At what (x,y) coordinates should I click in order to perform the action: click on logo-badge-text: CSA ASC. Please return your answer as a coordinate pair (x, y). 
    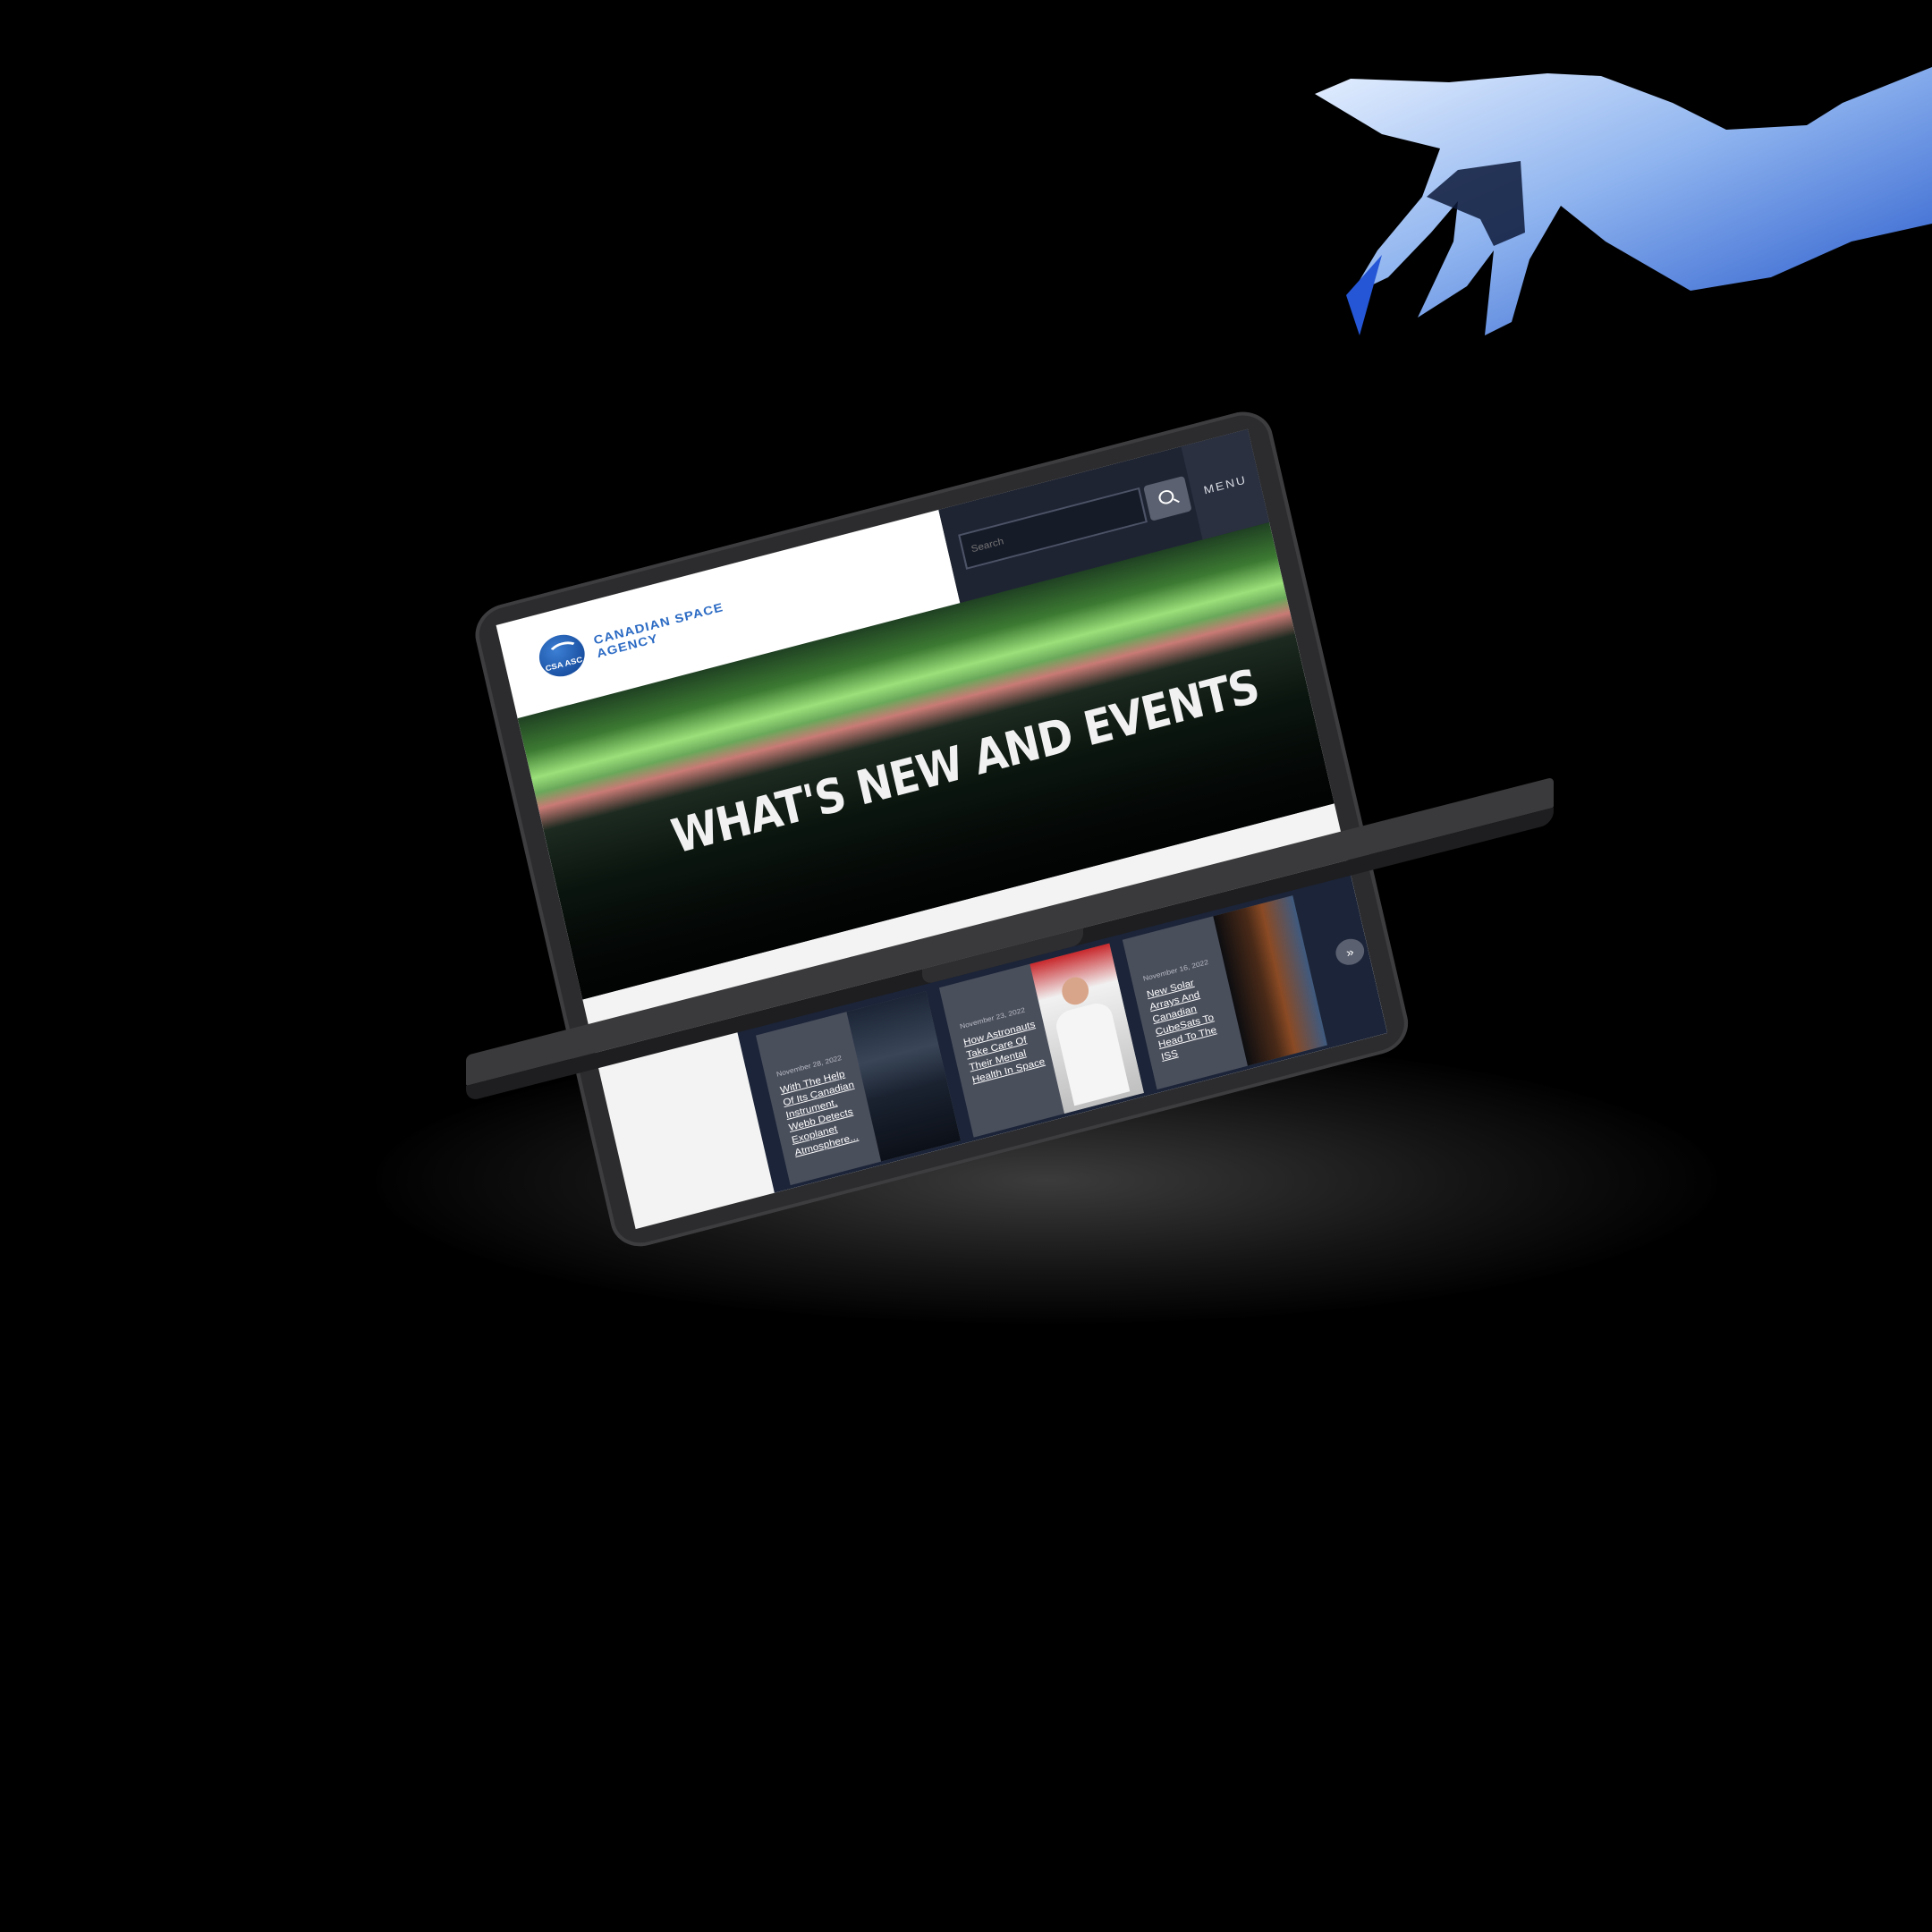
    Looking at the image, I should click on (564, 664).